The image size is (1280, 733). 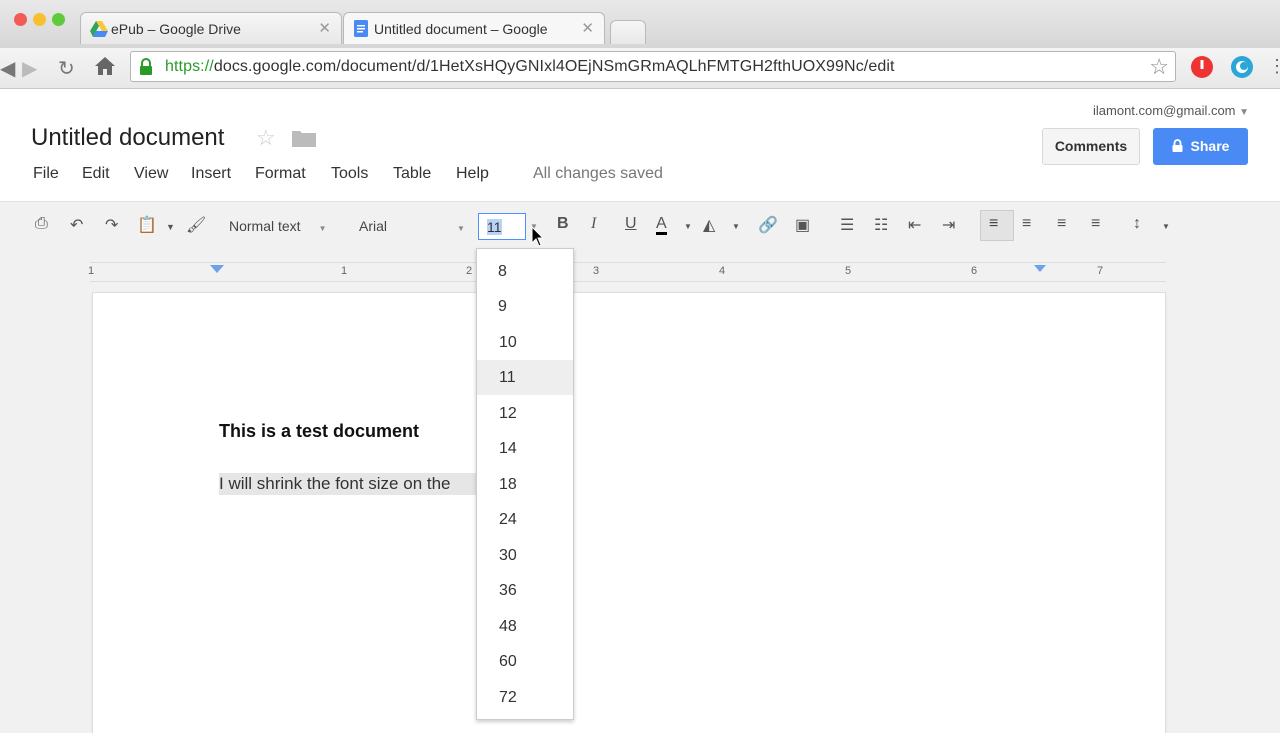 I want to click on font-size-option-60: 60, so click(x=525, y=661).